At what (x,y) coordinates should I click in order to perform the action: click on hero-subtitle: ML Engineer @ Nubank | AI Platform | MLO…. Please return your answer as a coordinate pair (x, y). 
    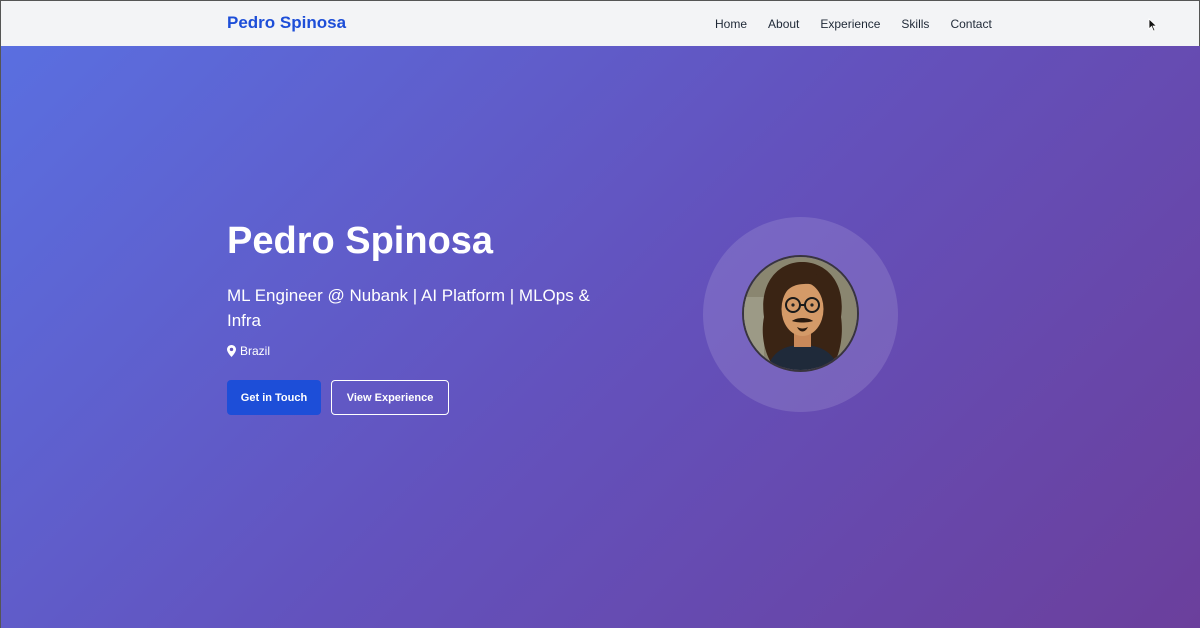
    Looking at the image, I should click on (408, 308).